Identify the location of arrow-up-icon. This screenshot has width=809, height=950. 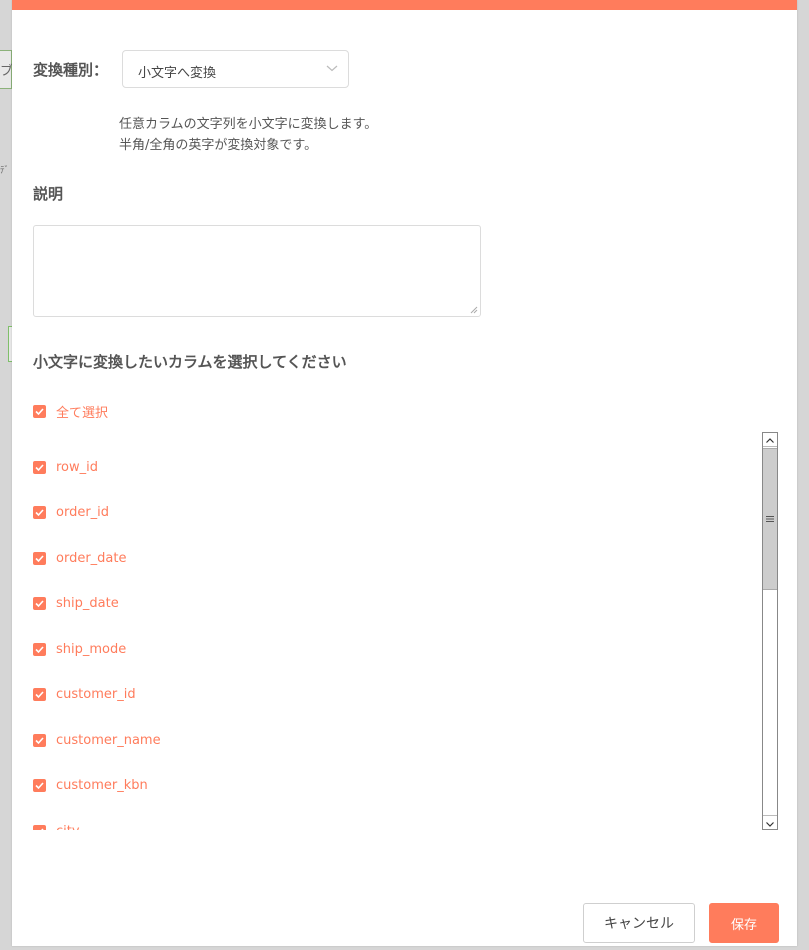
(770, 440).